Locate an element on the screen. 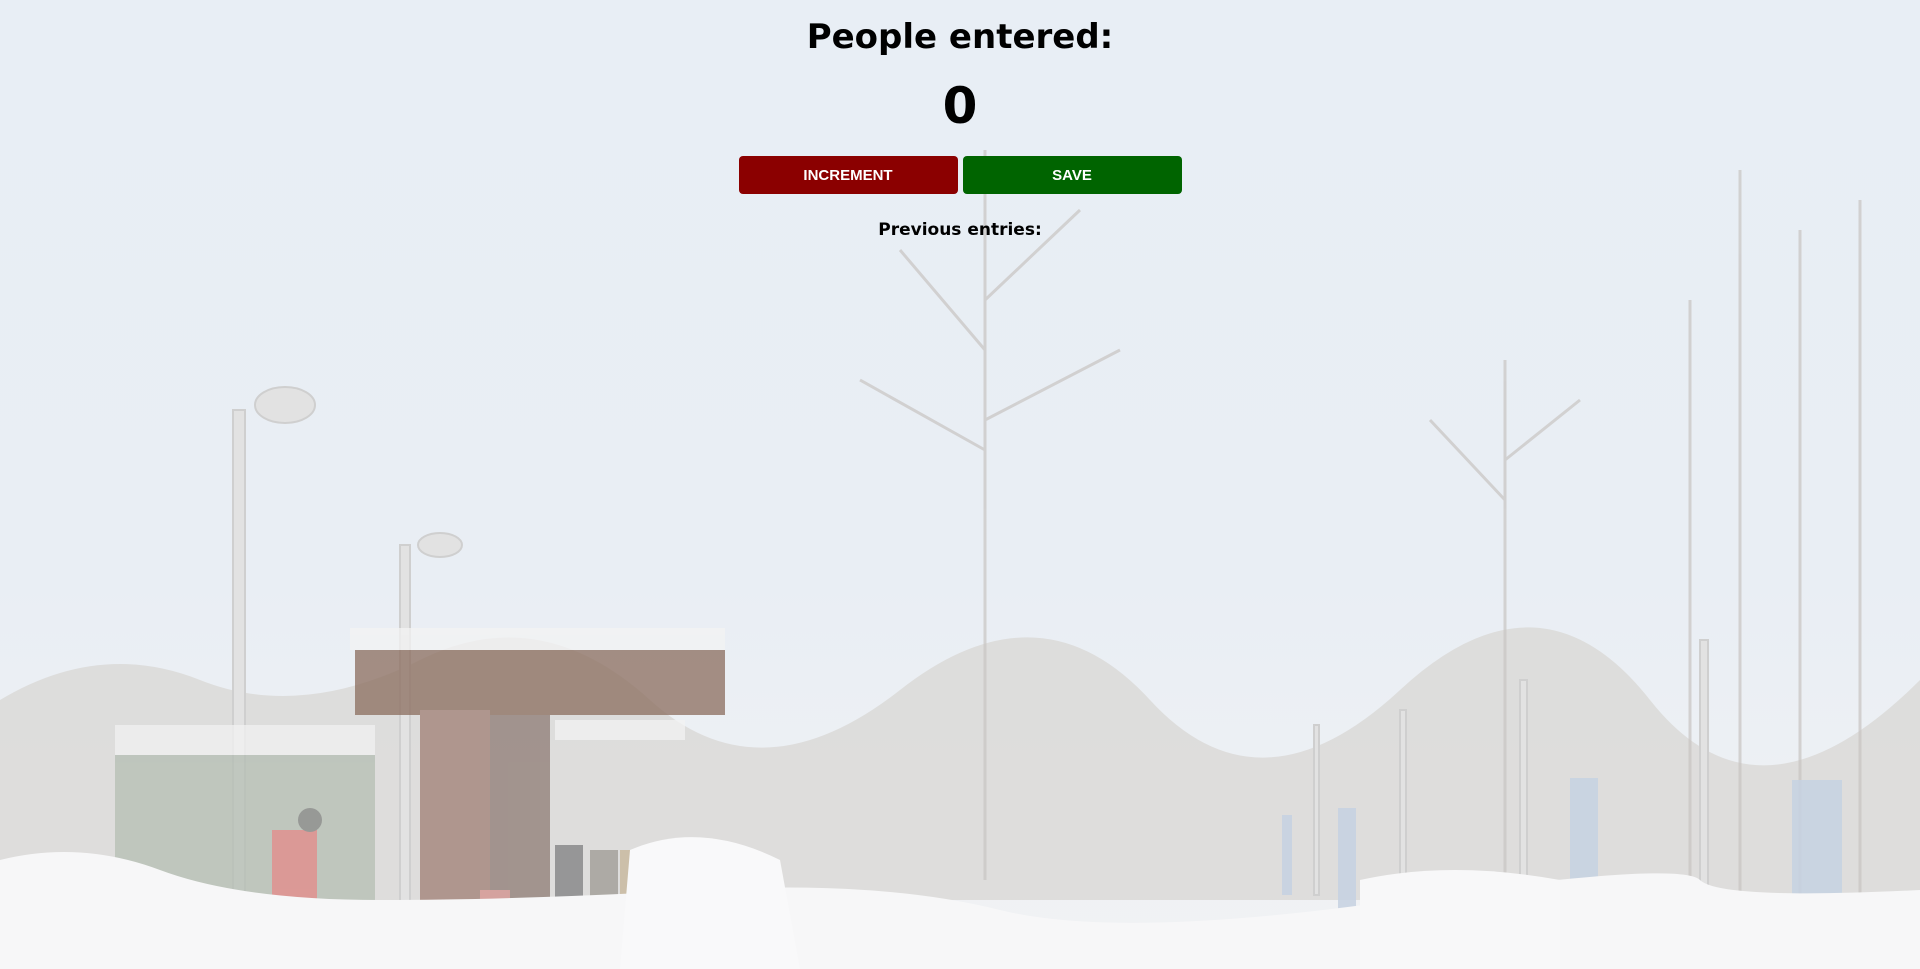  page-title: People entered: is located at coordinates (960, 37).